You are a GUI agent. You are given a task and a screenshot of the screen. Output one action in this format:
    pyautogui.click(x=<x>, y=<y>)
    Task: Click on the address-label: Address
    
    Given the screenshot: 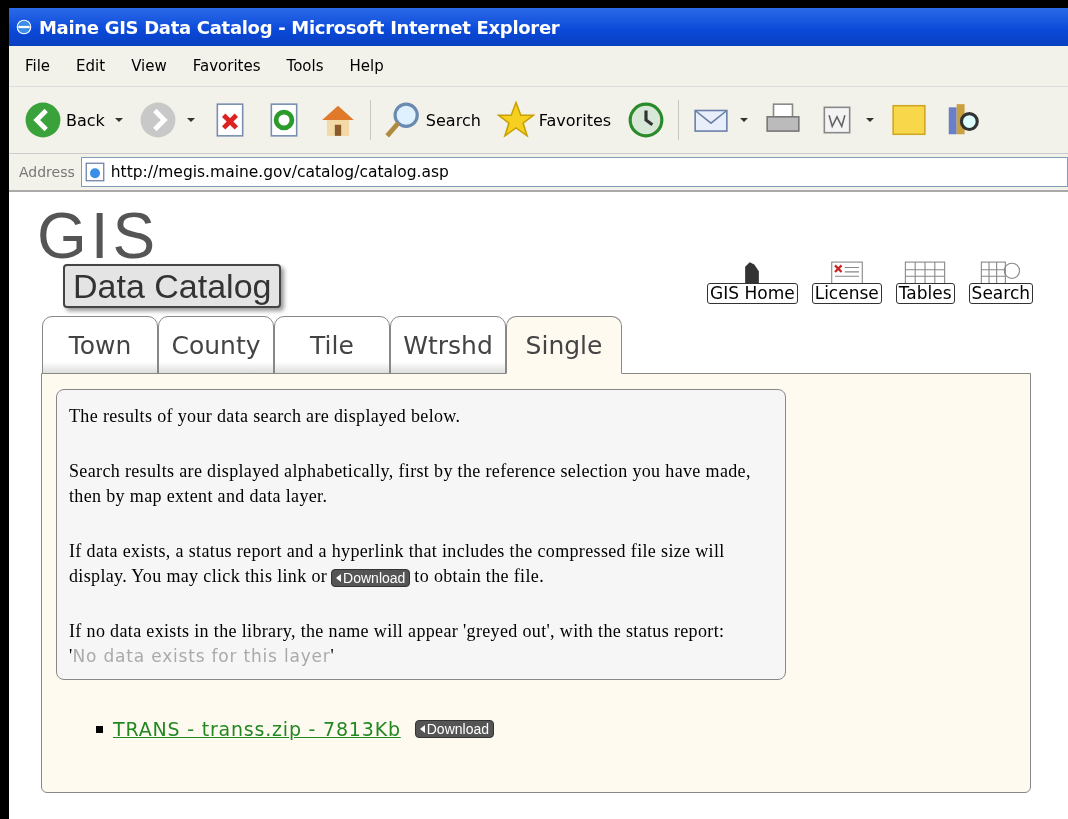 What is the action you would take?
    pyautogui.click(x=47, y=172)
    